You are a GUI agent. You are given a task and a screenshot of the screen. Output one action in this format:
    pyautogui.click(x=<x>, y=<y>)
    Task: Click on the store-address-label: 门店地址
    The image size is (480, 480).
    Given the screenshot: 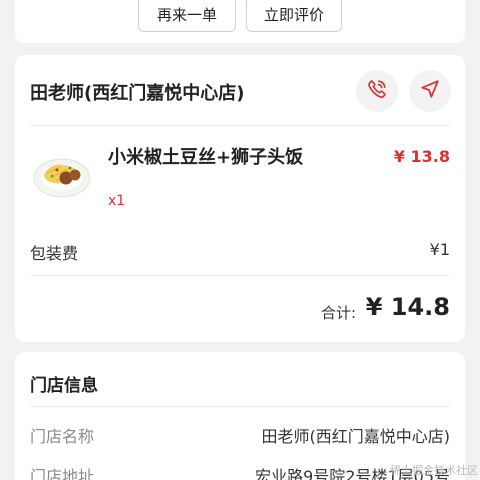 What is the action you would take?
    pyautogui.click(x=62, y=473)
    